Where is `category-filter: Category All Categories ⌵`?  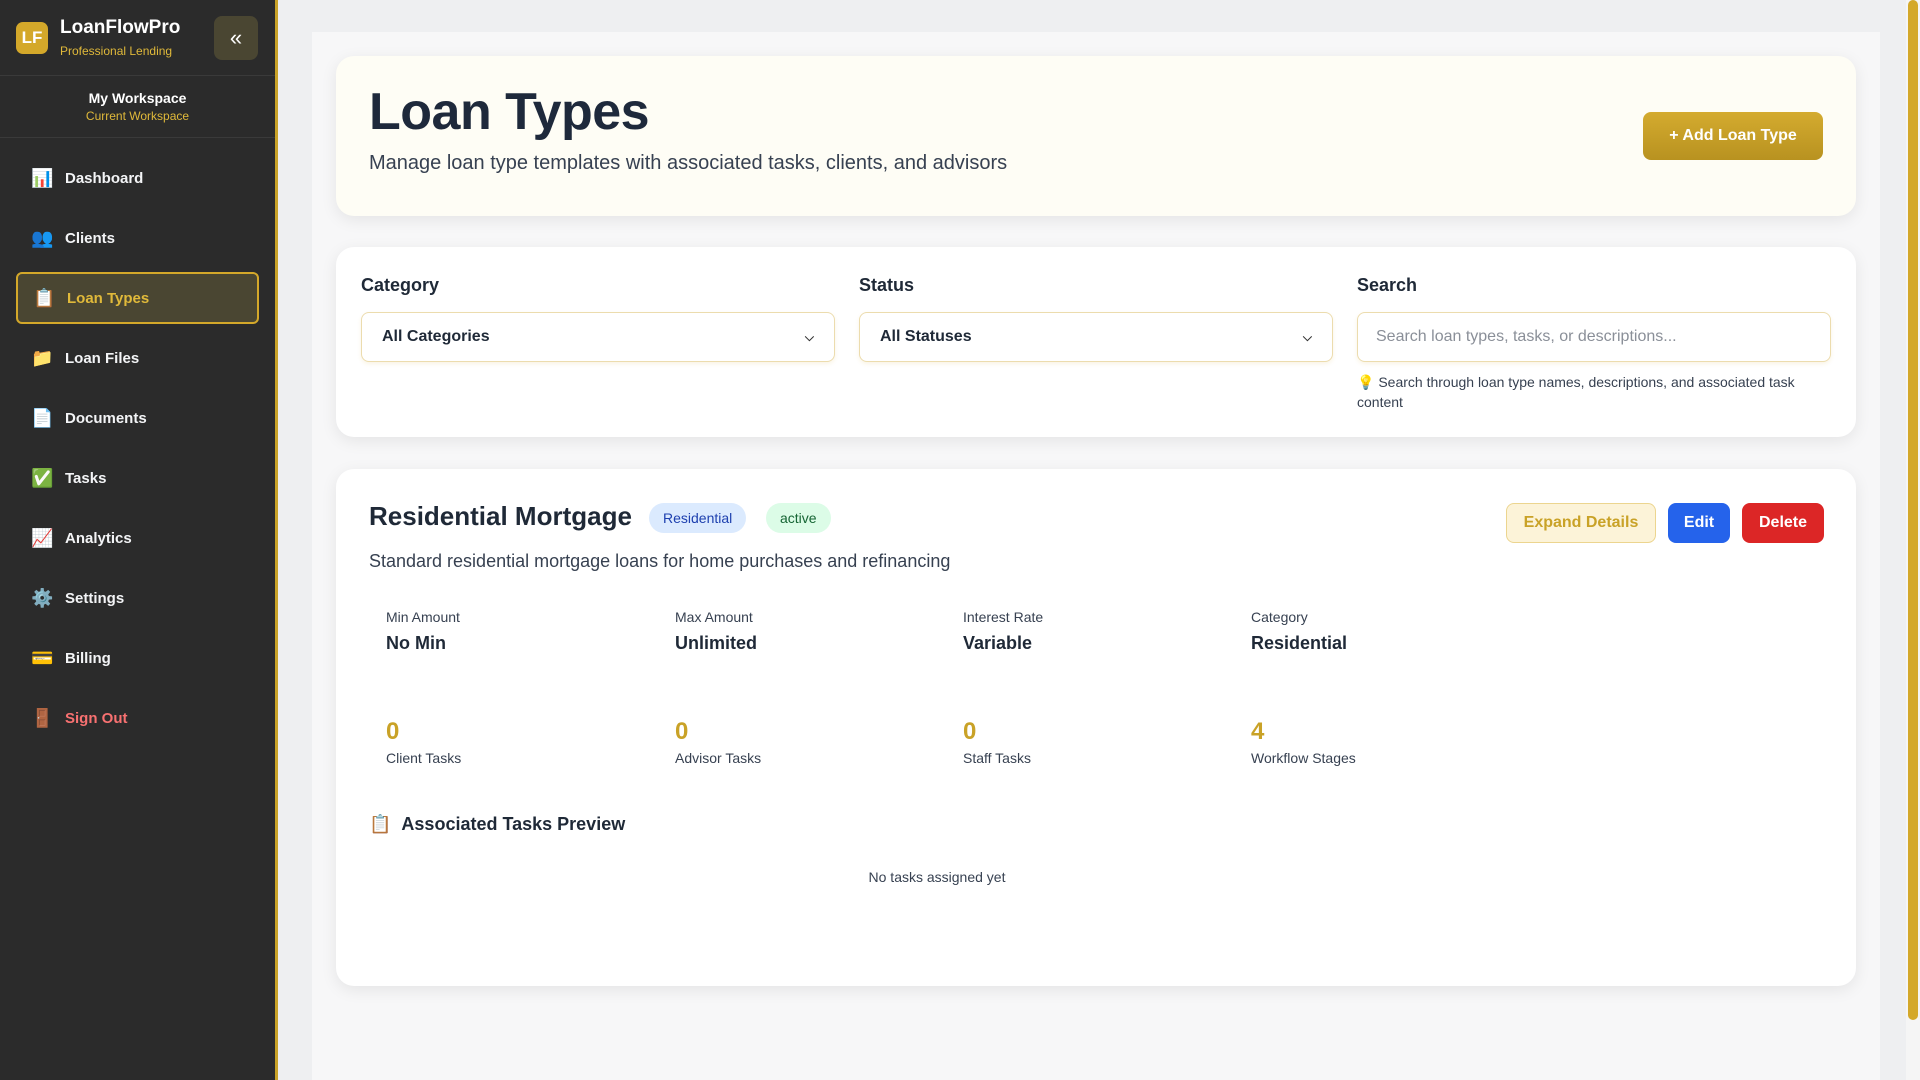
category-filter: Category All Categories ⌵ is located at coordinates (598, 318).